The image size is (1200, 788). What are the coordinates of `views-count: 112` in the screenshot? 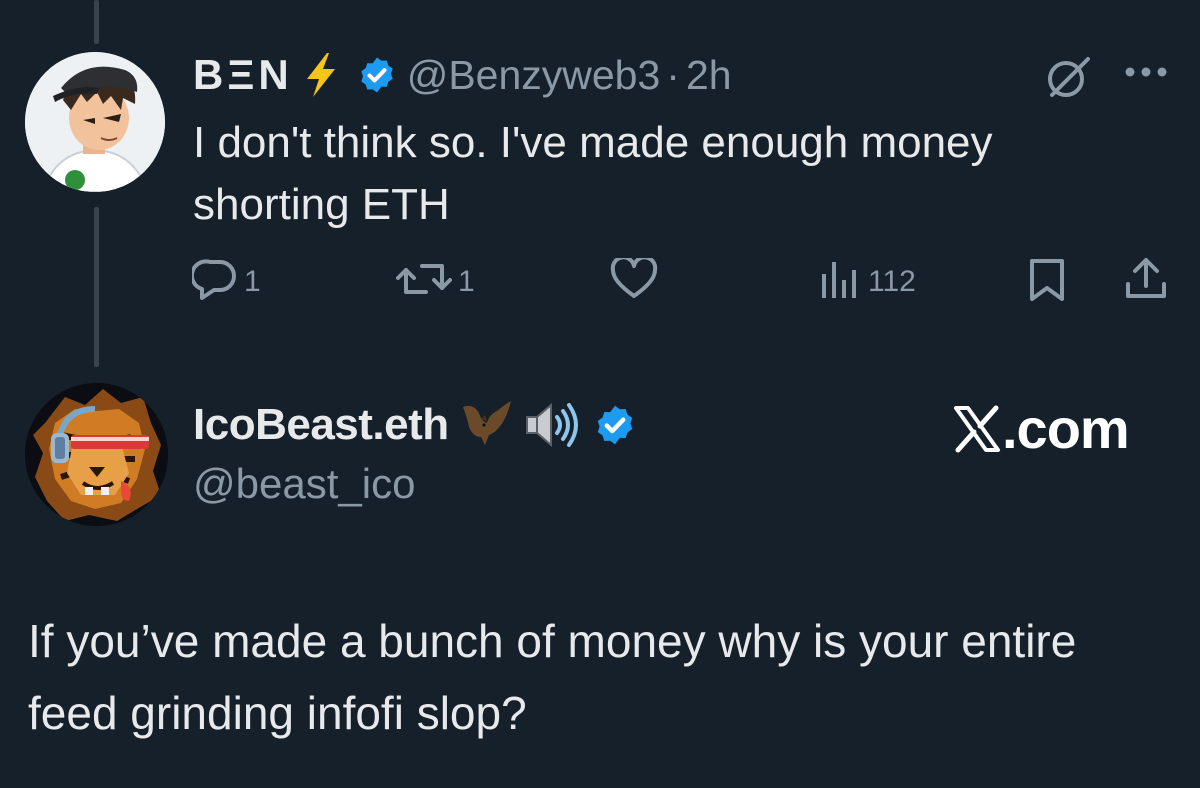 It's located at (892, 281).